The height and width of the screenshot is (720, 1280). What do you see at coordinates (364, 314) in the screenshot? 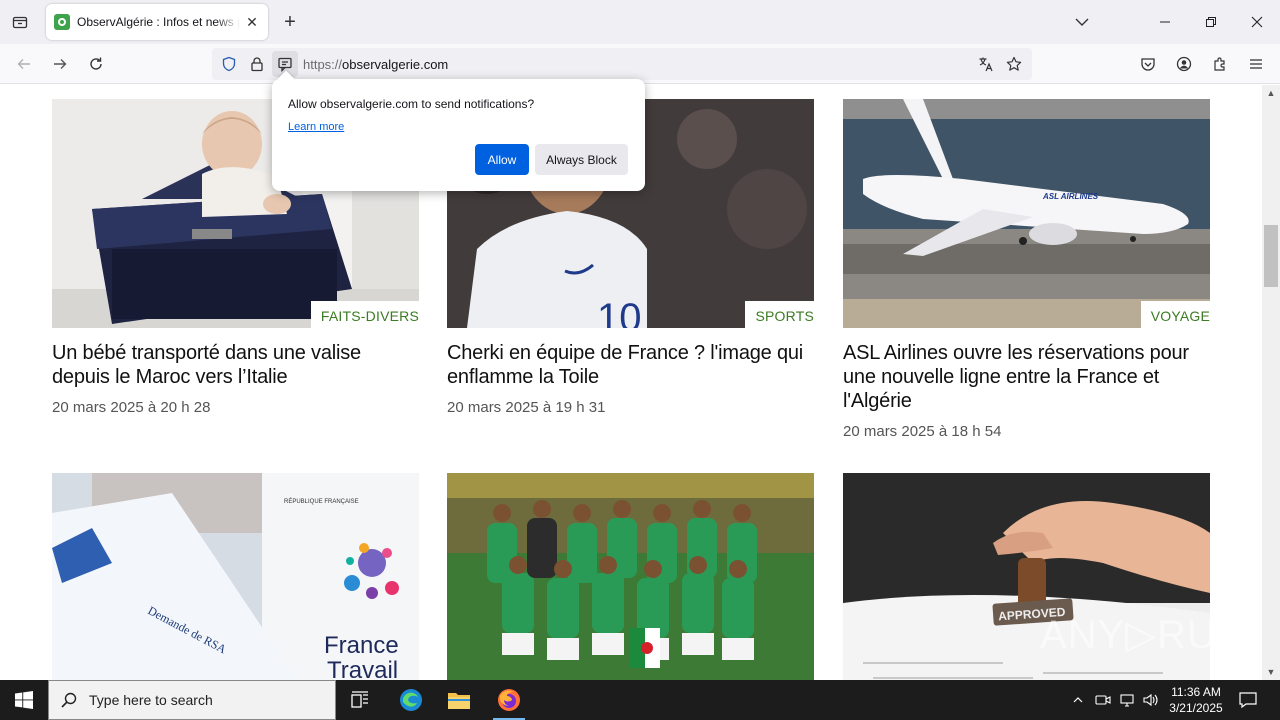
I see `category-label: FAITS-DIVERS` at bounding box center [364, 314].